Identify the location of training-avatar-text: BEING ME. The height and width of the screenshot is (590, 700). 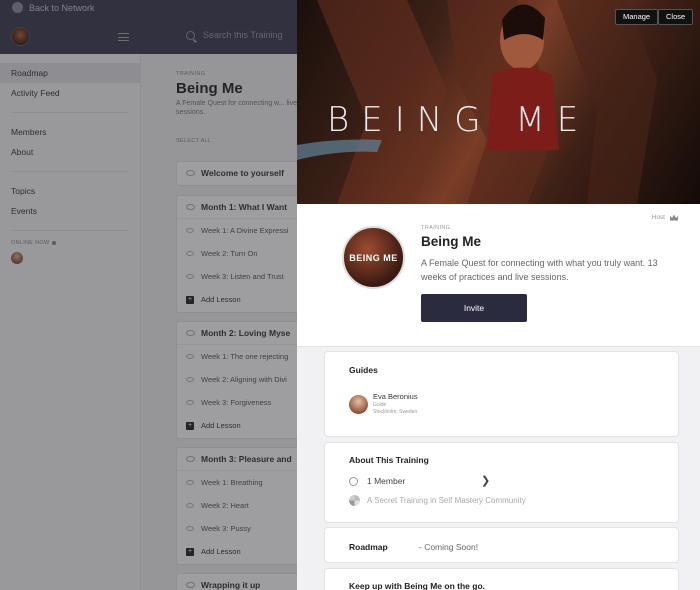
(373, 257).